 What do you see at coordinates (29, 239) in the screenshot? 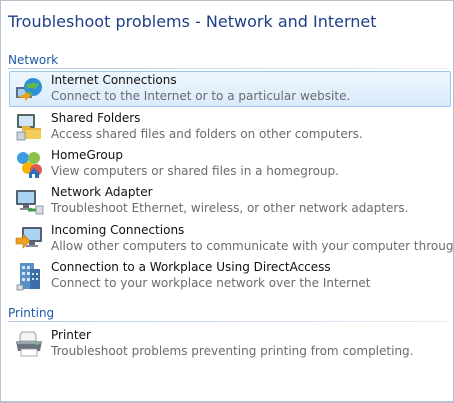
I see `incoming-connections-icon` at bounding box center [29, 239].